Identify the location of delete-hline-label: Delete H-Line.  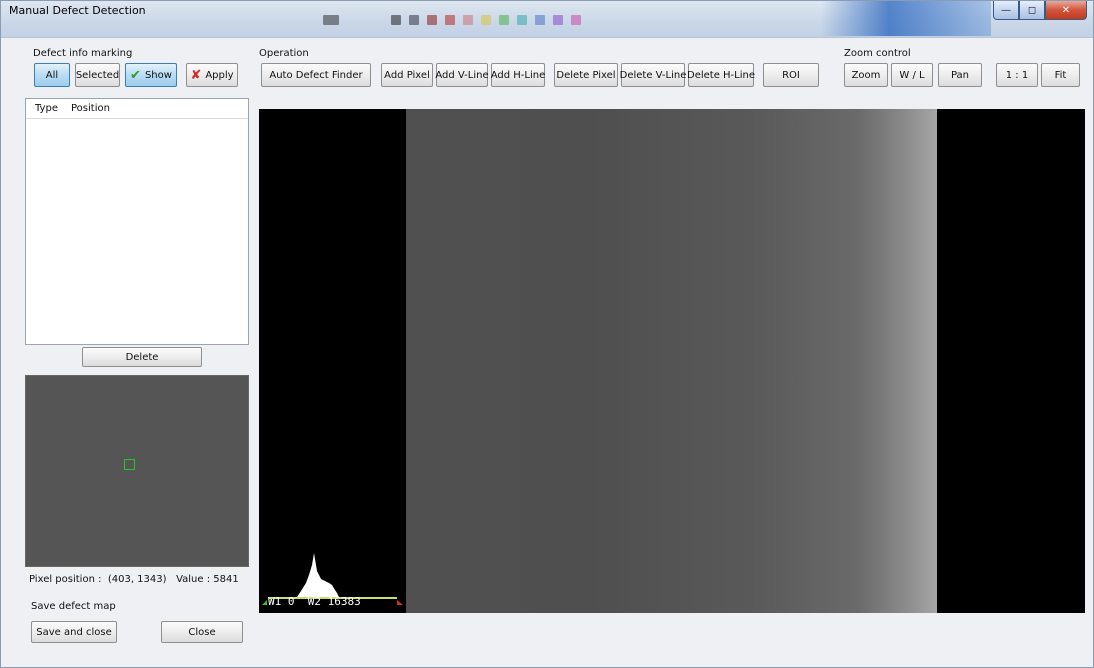
(721, 75).